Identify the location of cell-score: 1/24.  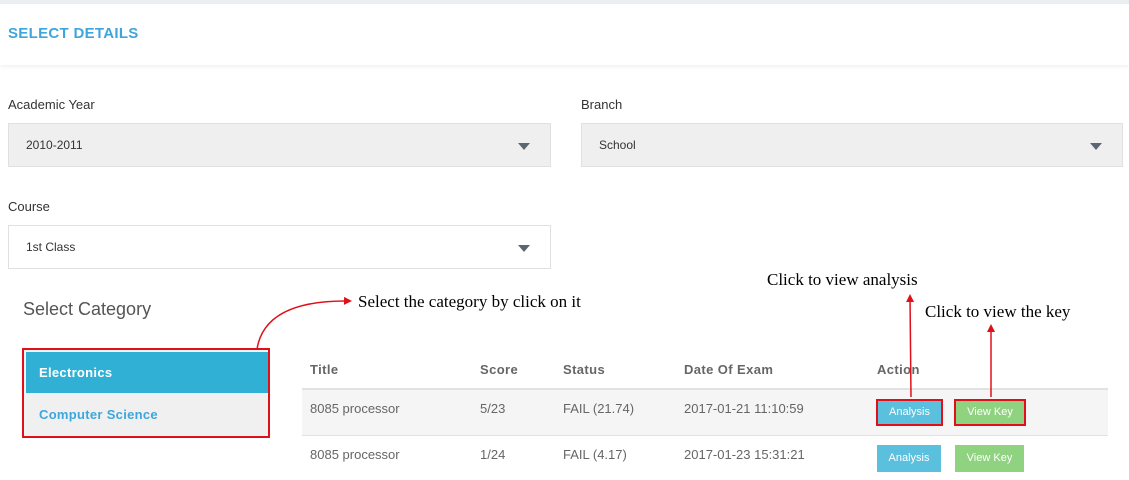
(493, 454).